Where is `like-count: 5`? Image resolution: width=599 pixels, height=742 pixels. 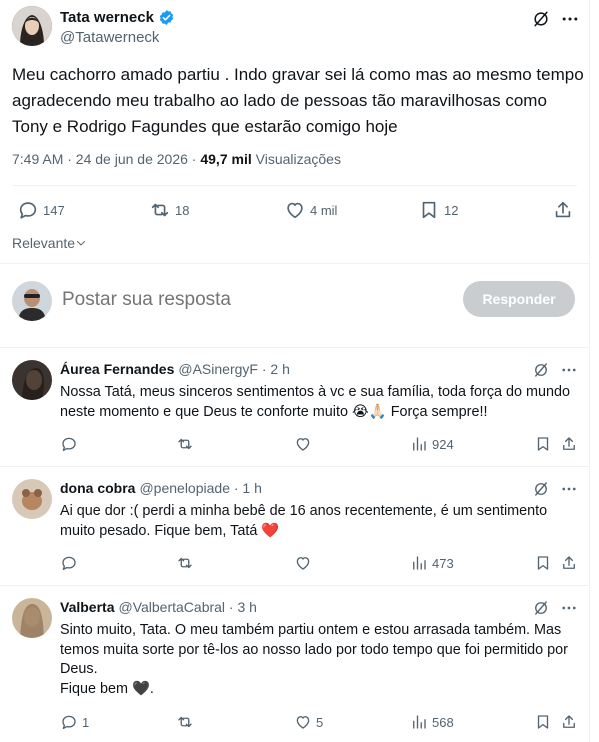 like-count: 5 is located at coordinates (320, 722).